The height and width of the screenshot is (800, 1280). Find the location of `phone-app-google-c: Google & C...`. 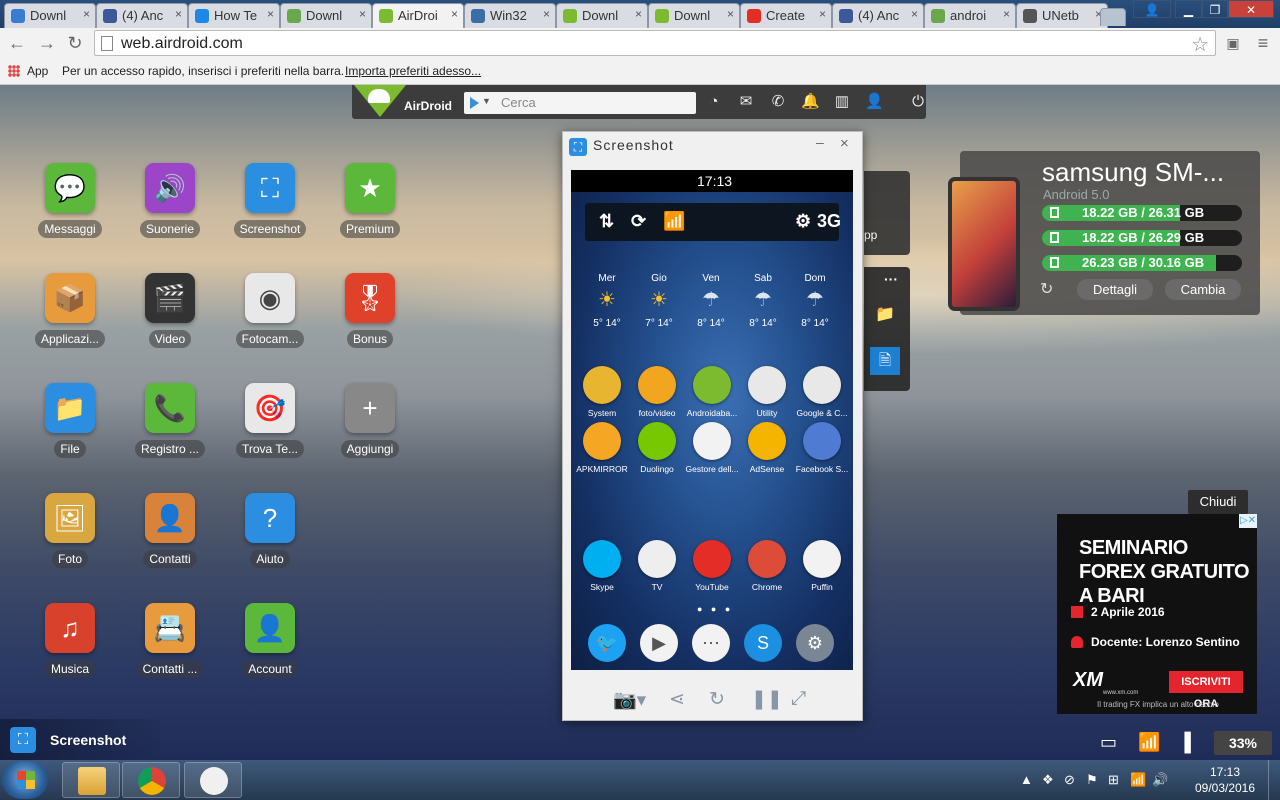

phone-app-google-c: Google & C... is located at coordinates (822, 392).